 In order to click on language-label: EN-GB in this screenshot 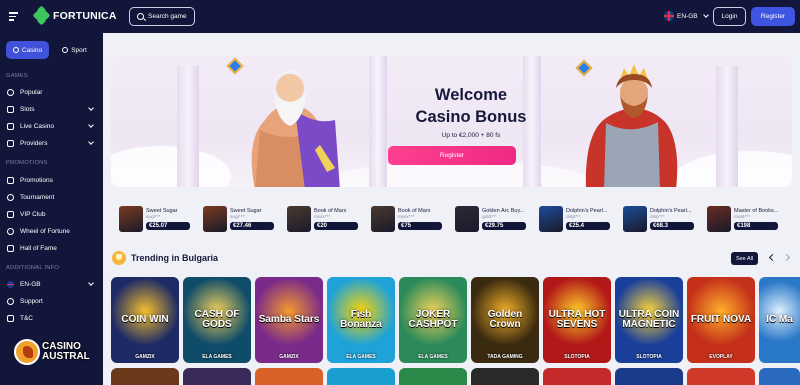, I will do `click(687, 16)`.